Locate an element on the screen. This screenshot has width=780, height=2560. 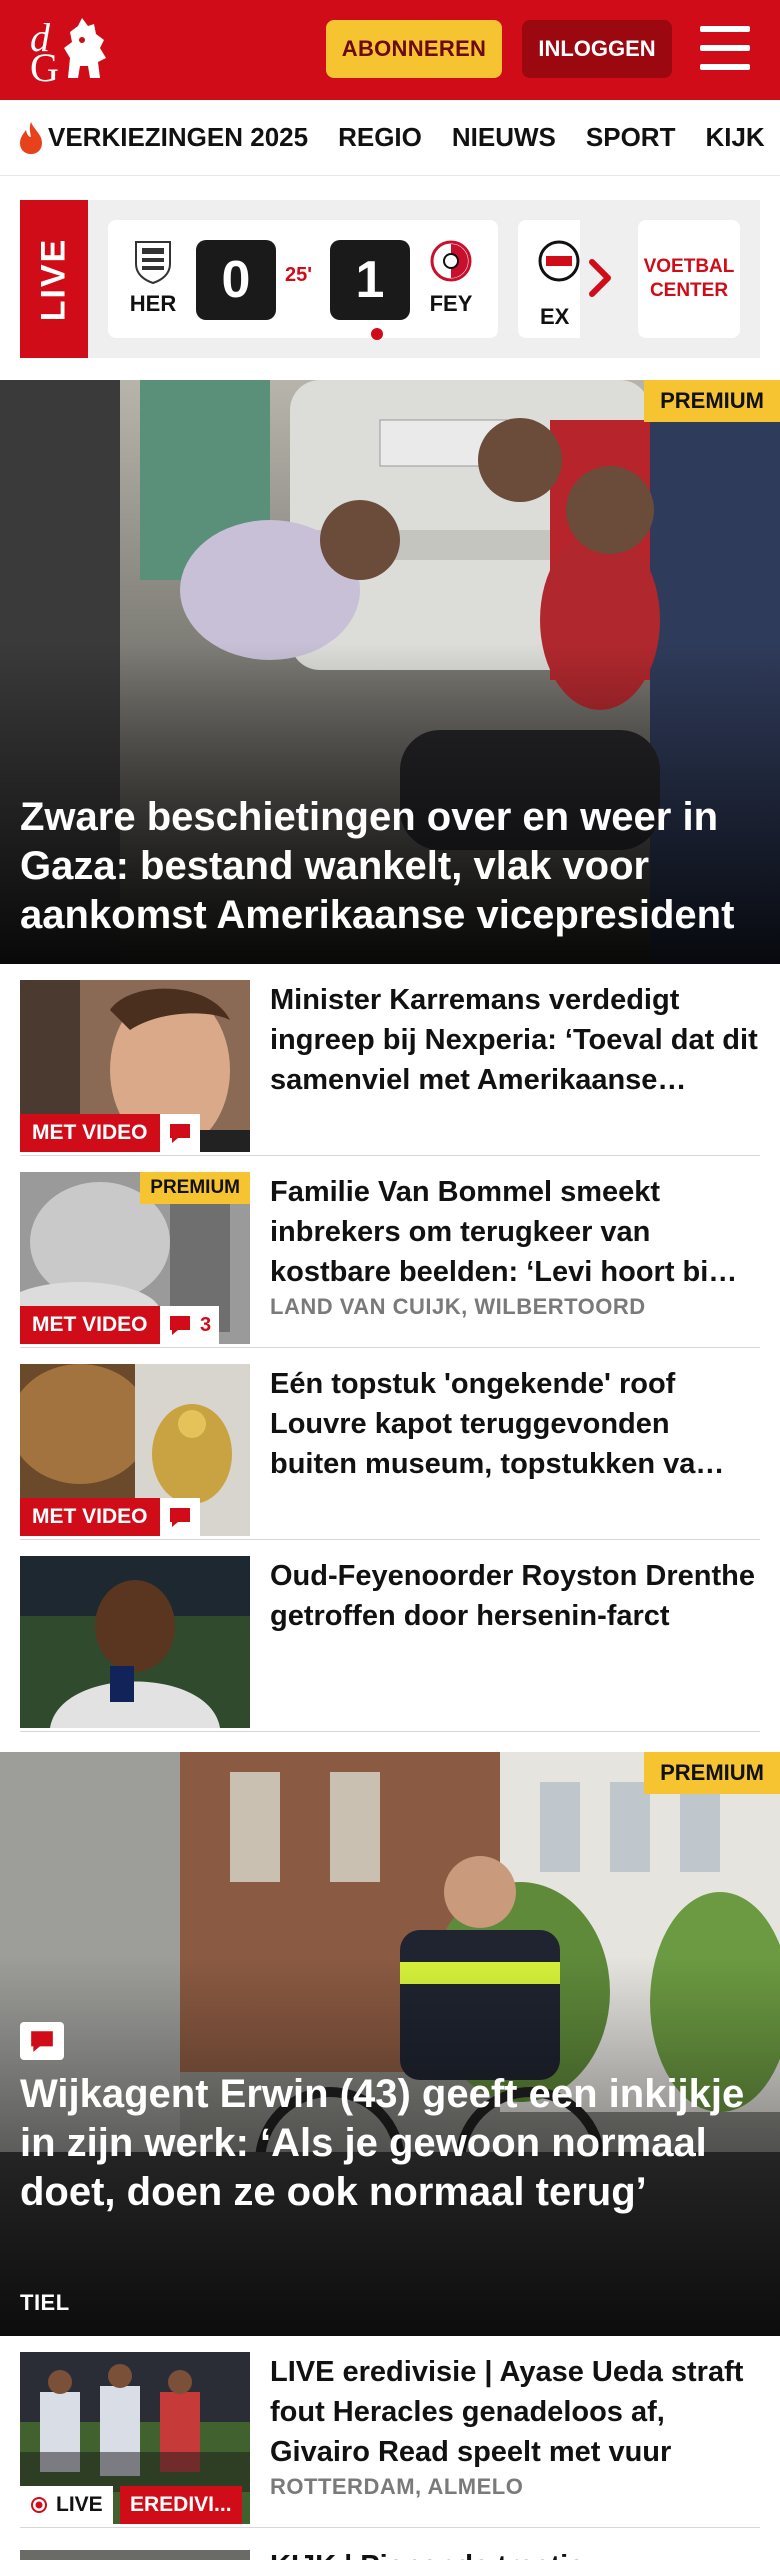
home-team: HER is located at coordinates (153, 277).